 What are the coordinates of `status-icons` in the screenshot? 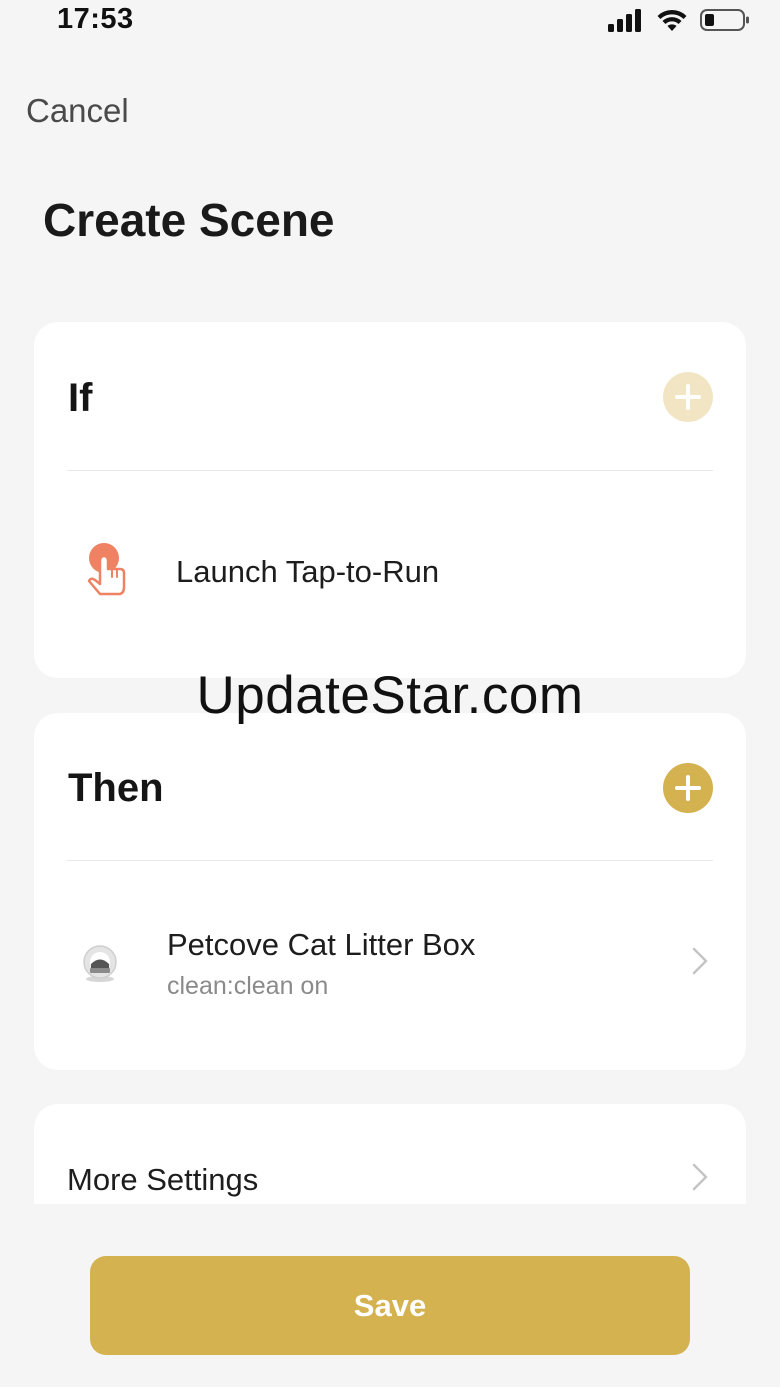 It's located at (679, 20).